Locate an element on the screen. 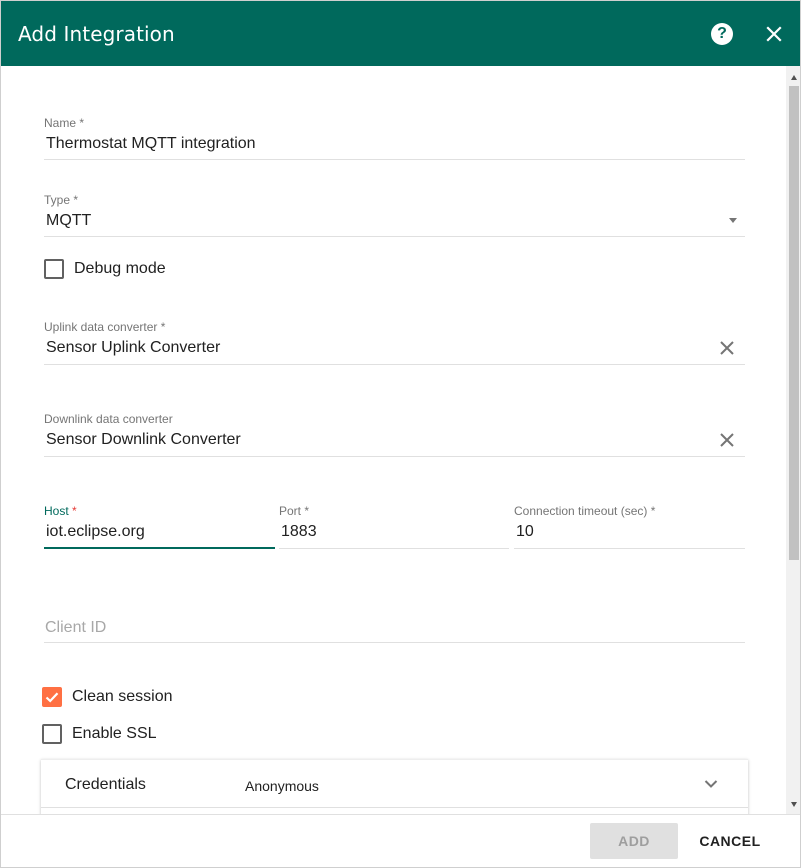  debug-mode-box is located at coordinates (54, 269).